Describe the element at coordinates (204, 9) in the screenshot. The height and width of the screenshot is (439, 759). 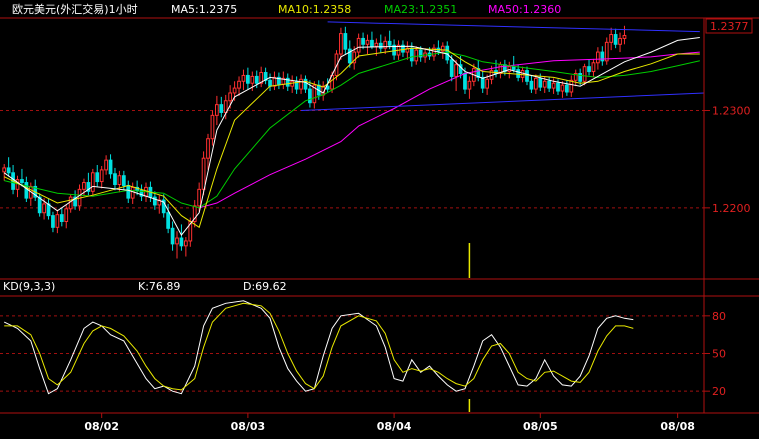
I see `ma5-readout: MA5:1.2375` at that location.